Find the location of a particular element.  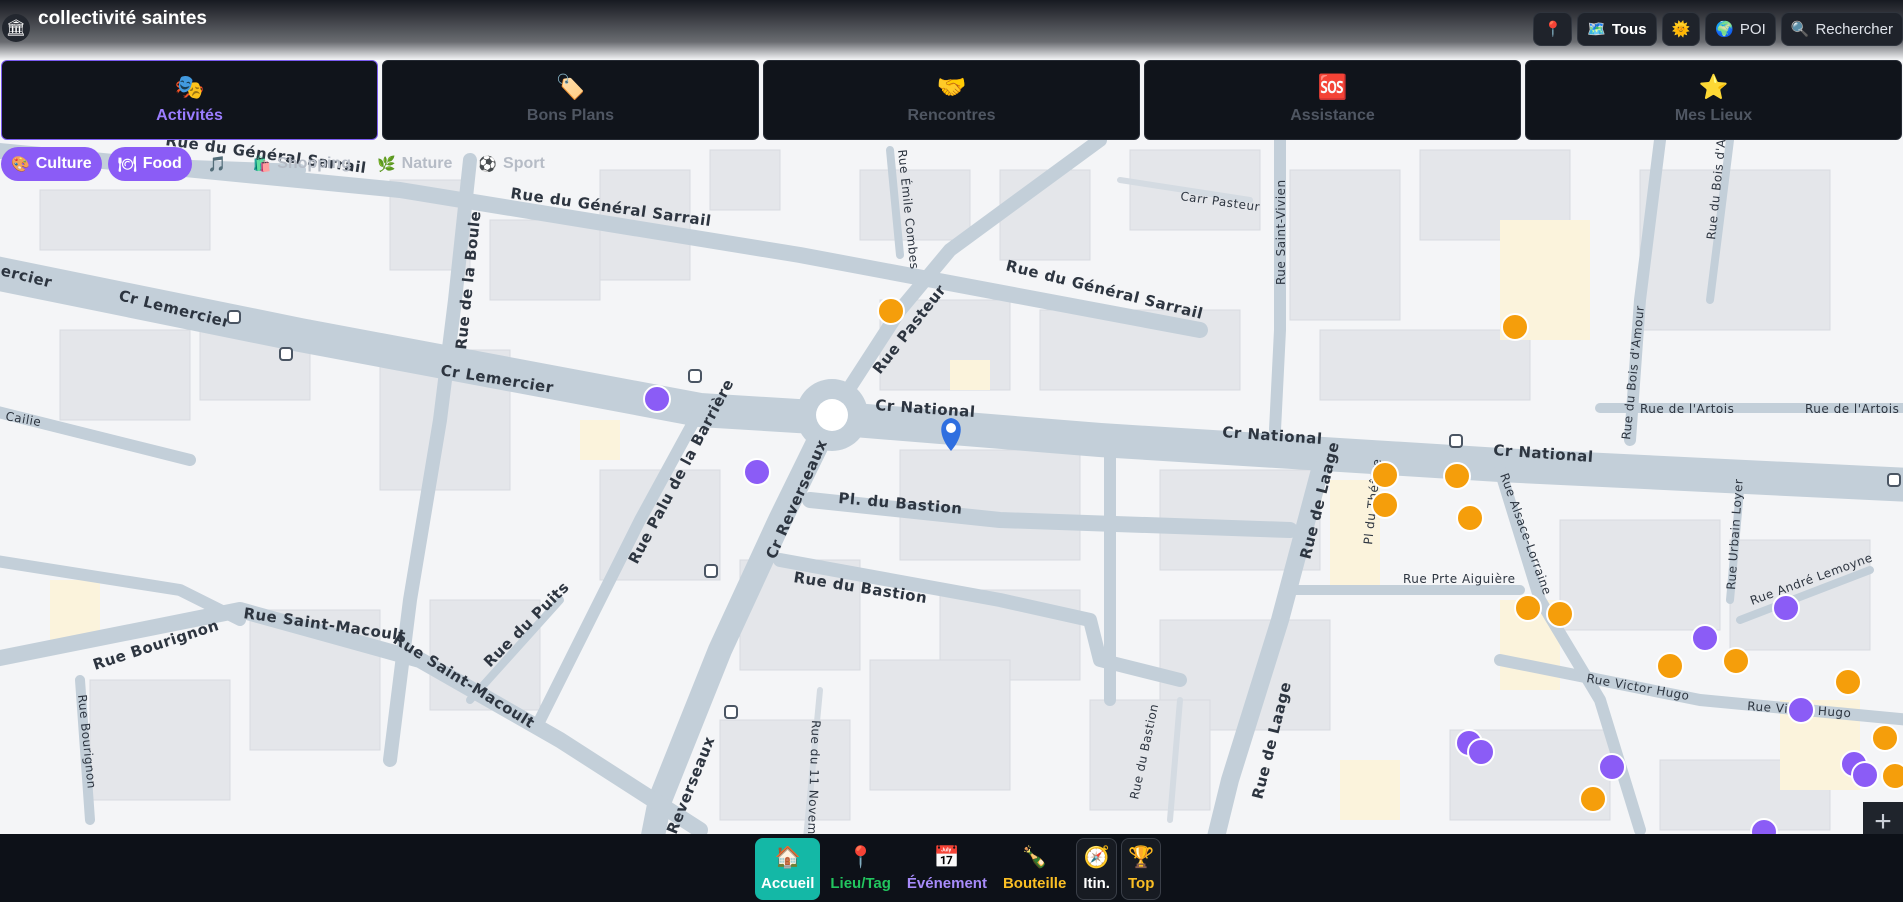

street-label: Rue Saint-Vivien is located at coordinates (1281, 232).